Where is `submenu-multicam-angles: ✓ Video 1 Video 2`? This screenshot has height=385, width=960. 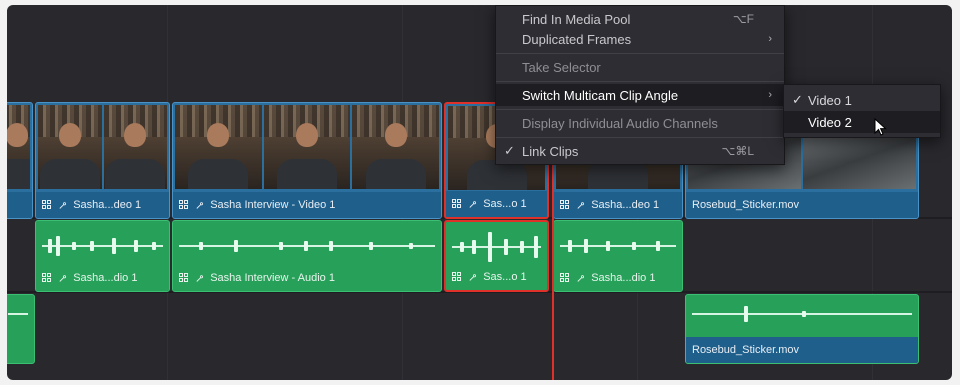 submenu-multicam-angles: ✓ Video 1 Video 2 is located at coordinates (862, 111).